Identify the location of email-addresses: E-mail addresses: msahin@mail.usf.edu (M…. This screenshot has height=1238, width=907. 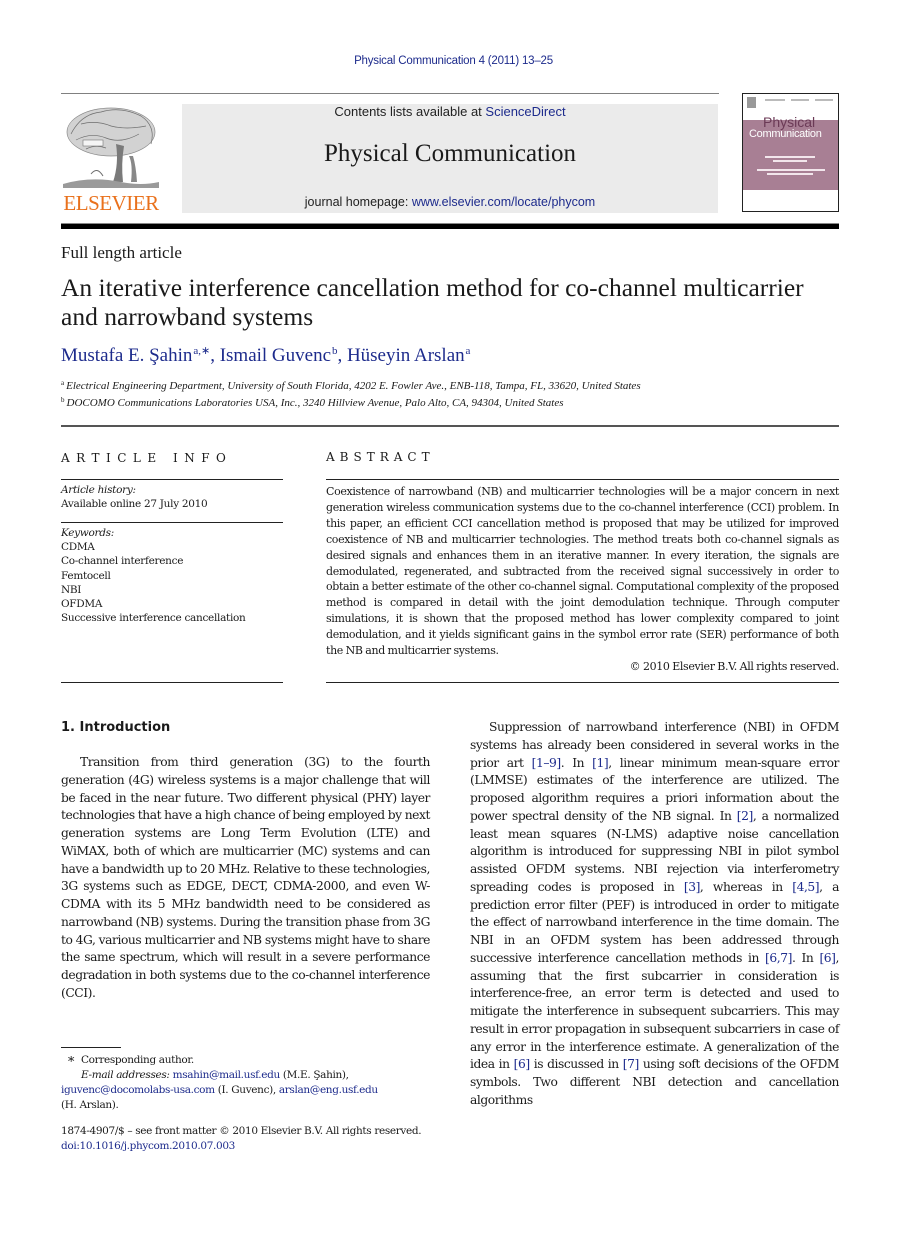
(251, 1090).